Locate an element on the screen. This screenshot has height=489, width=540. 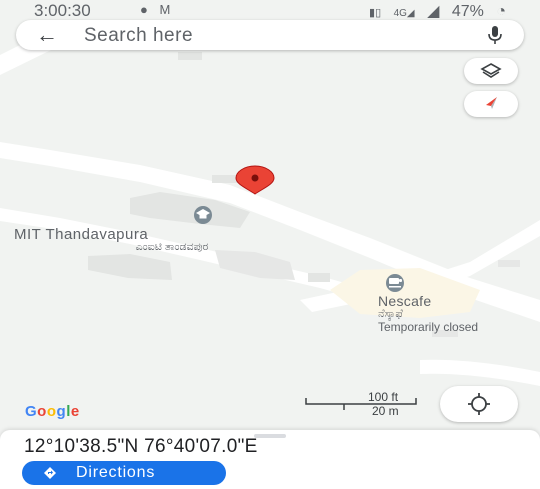
notification-icons: ● M is located at coordinates (155, 9).